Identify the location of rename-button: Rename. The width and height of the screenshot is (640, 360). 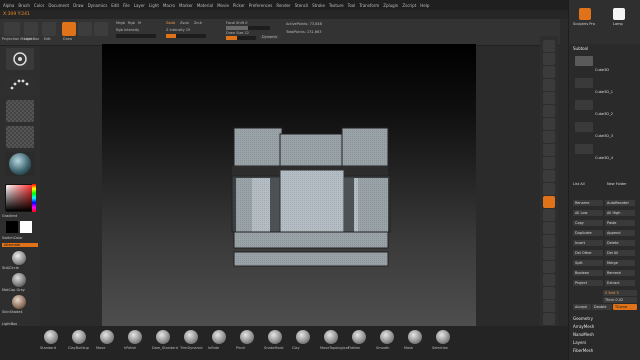
(588, 203).